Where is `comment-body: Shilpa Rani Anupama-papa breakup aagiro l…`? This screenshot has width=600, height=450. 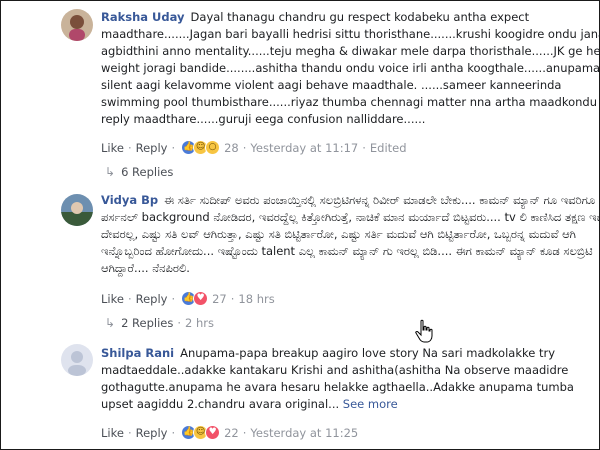
comment-body: Shilpa Rani Anupama-papa breakup aagiro l… is located at coordinates (350, 379).